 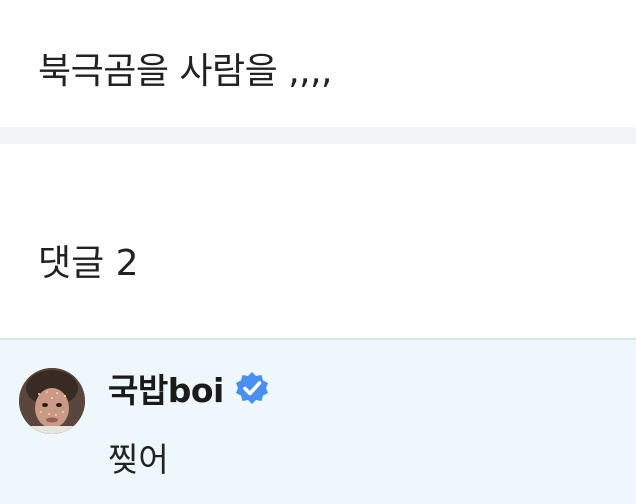 I want to click on comment-author-row: 국밥boi, so click(x=189, y=388).